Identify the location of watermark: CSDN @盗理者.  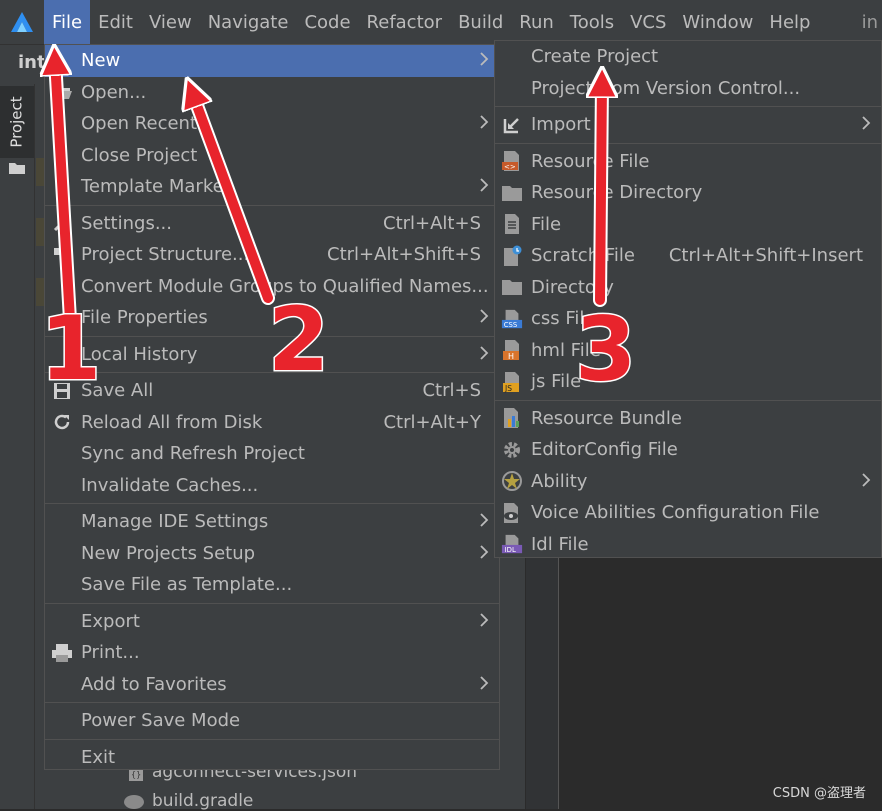
(819, 793).